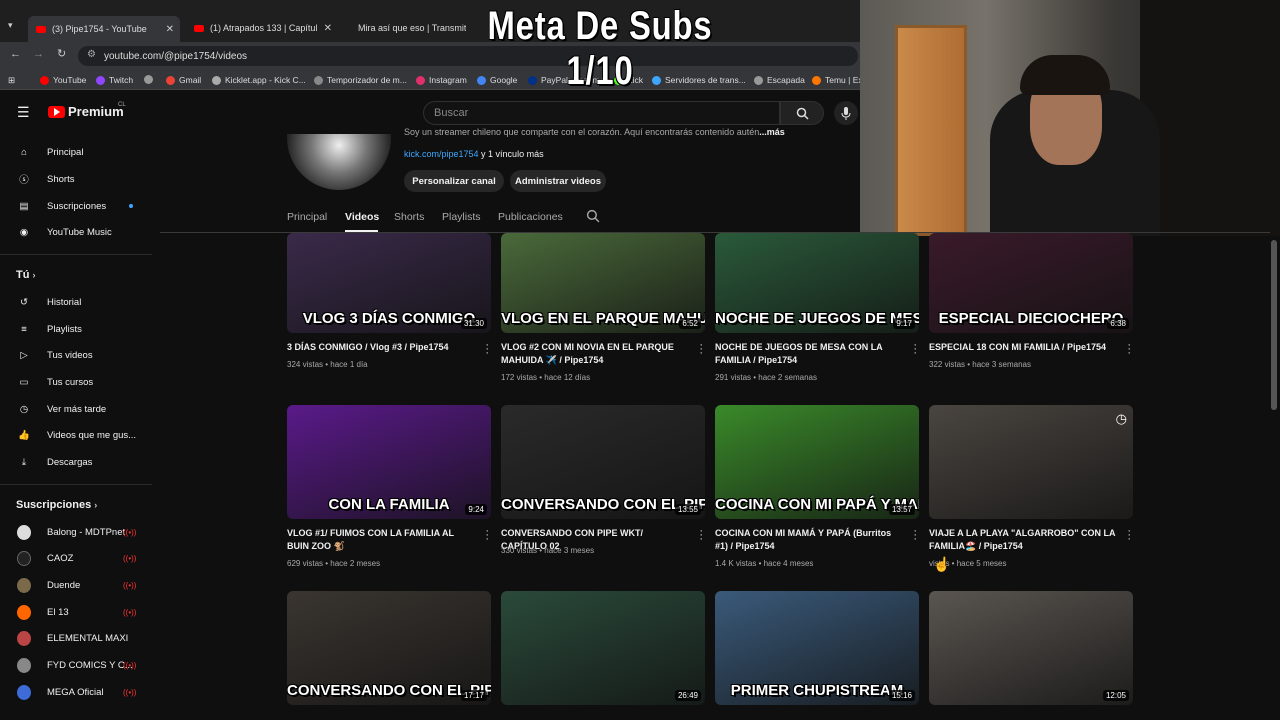  I want to click on video-thumbnail: 26:49, so click(603, 648).